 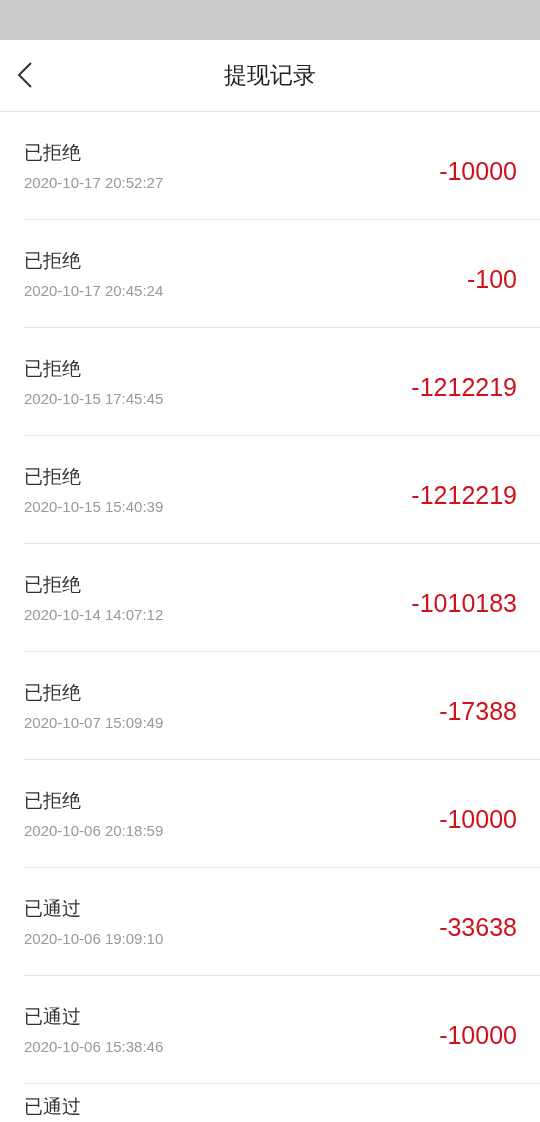 I want to click on record-amount: -1010183, so click(x=464, y=603).